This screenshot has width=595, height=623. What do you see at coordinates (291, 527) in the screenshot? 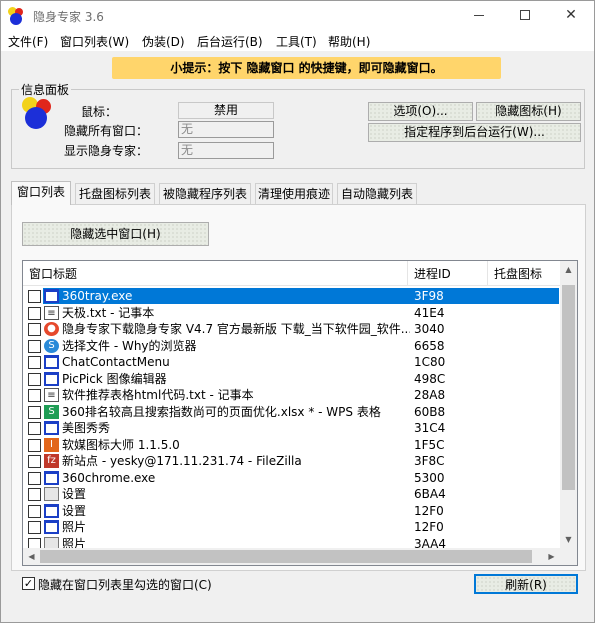
I see `table-row: 照片 12F0` at bounding box center [291, 527].